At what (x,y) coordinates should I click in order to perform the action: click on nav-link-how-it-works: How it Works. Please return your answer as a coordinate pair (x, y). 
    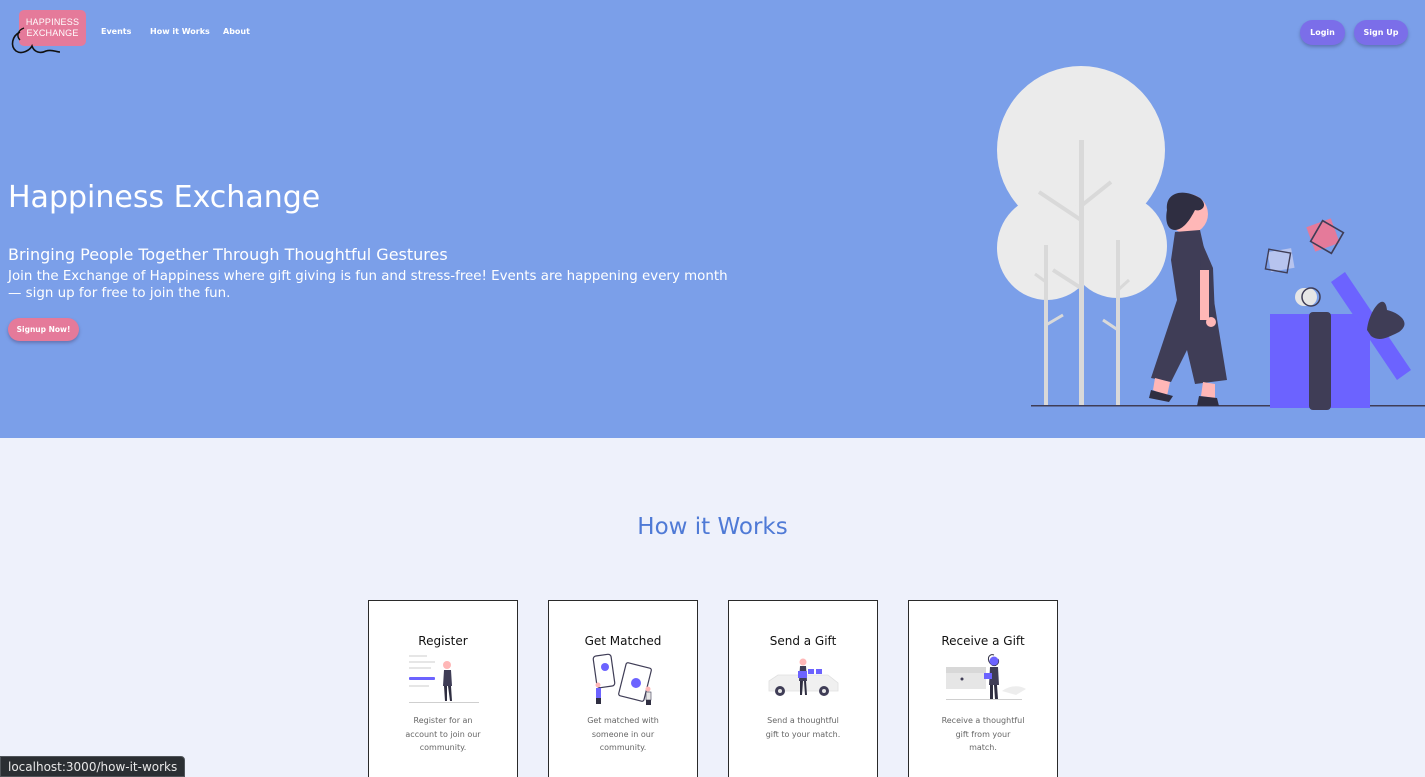
    Looking at the image, I should click on (180, 31).